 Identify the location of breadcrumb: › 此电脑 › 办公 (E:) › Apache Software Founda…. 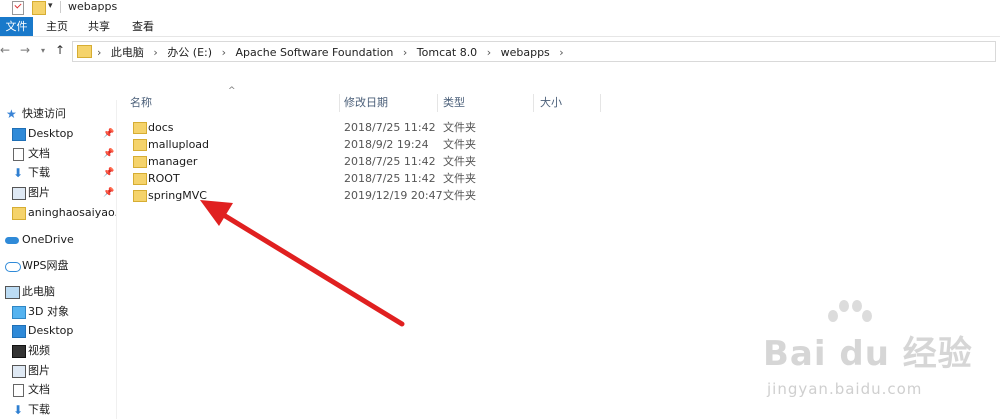
(333, 52).